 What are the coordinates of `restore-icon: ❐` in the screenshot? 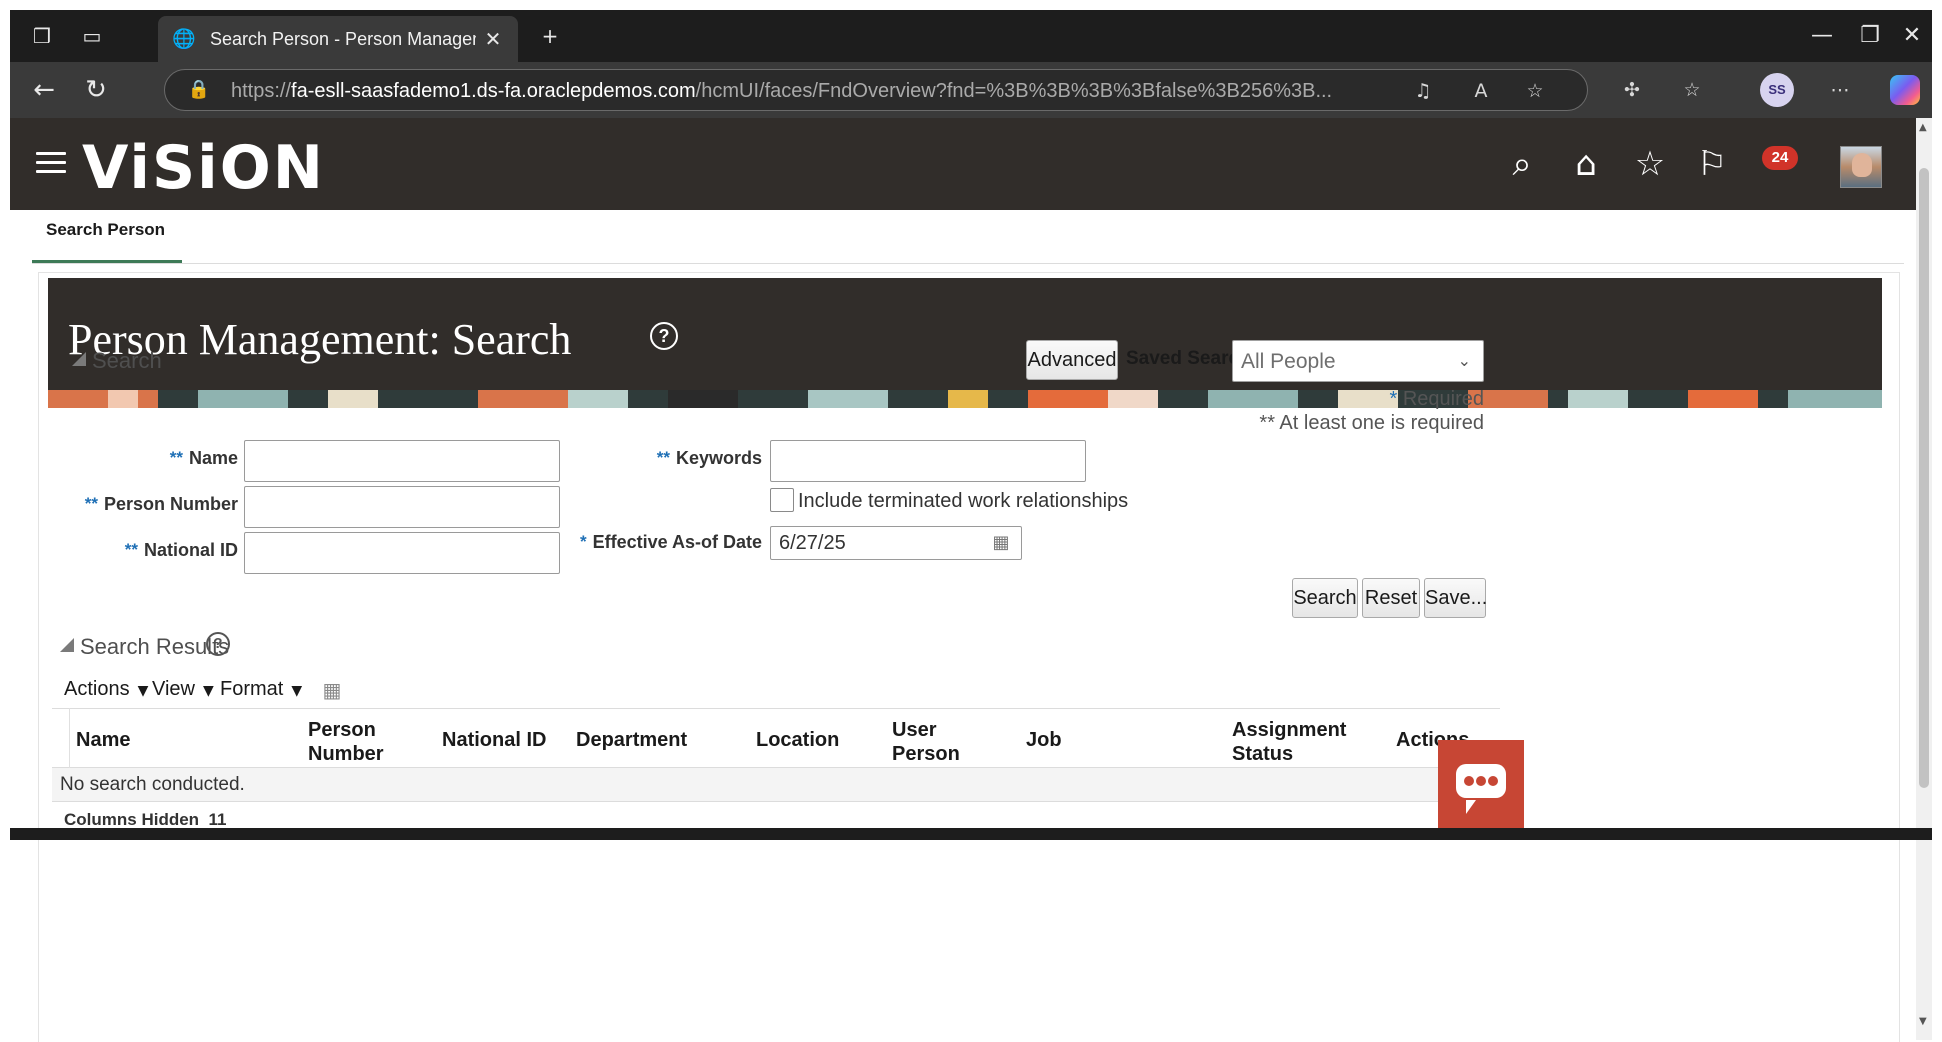 It's located at (1870, 36).